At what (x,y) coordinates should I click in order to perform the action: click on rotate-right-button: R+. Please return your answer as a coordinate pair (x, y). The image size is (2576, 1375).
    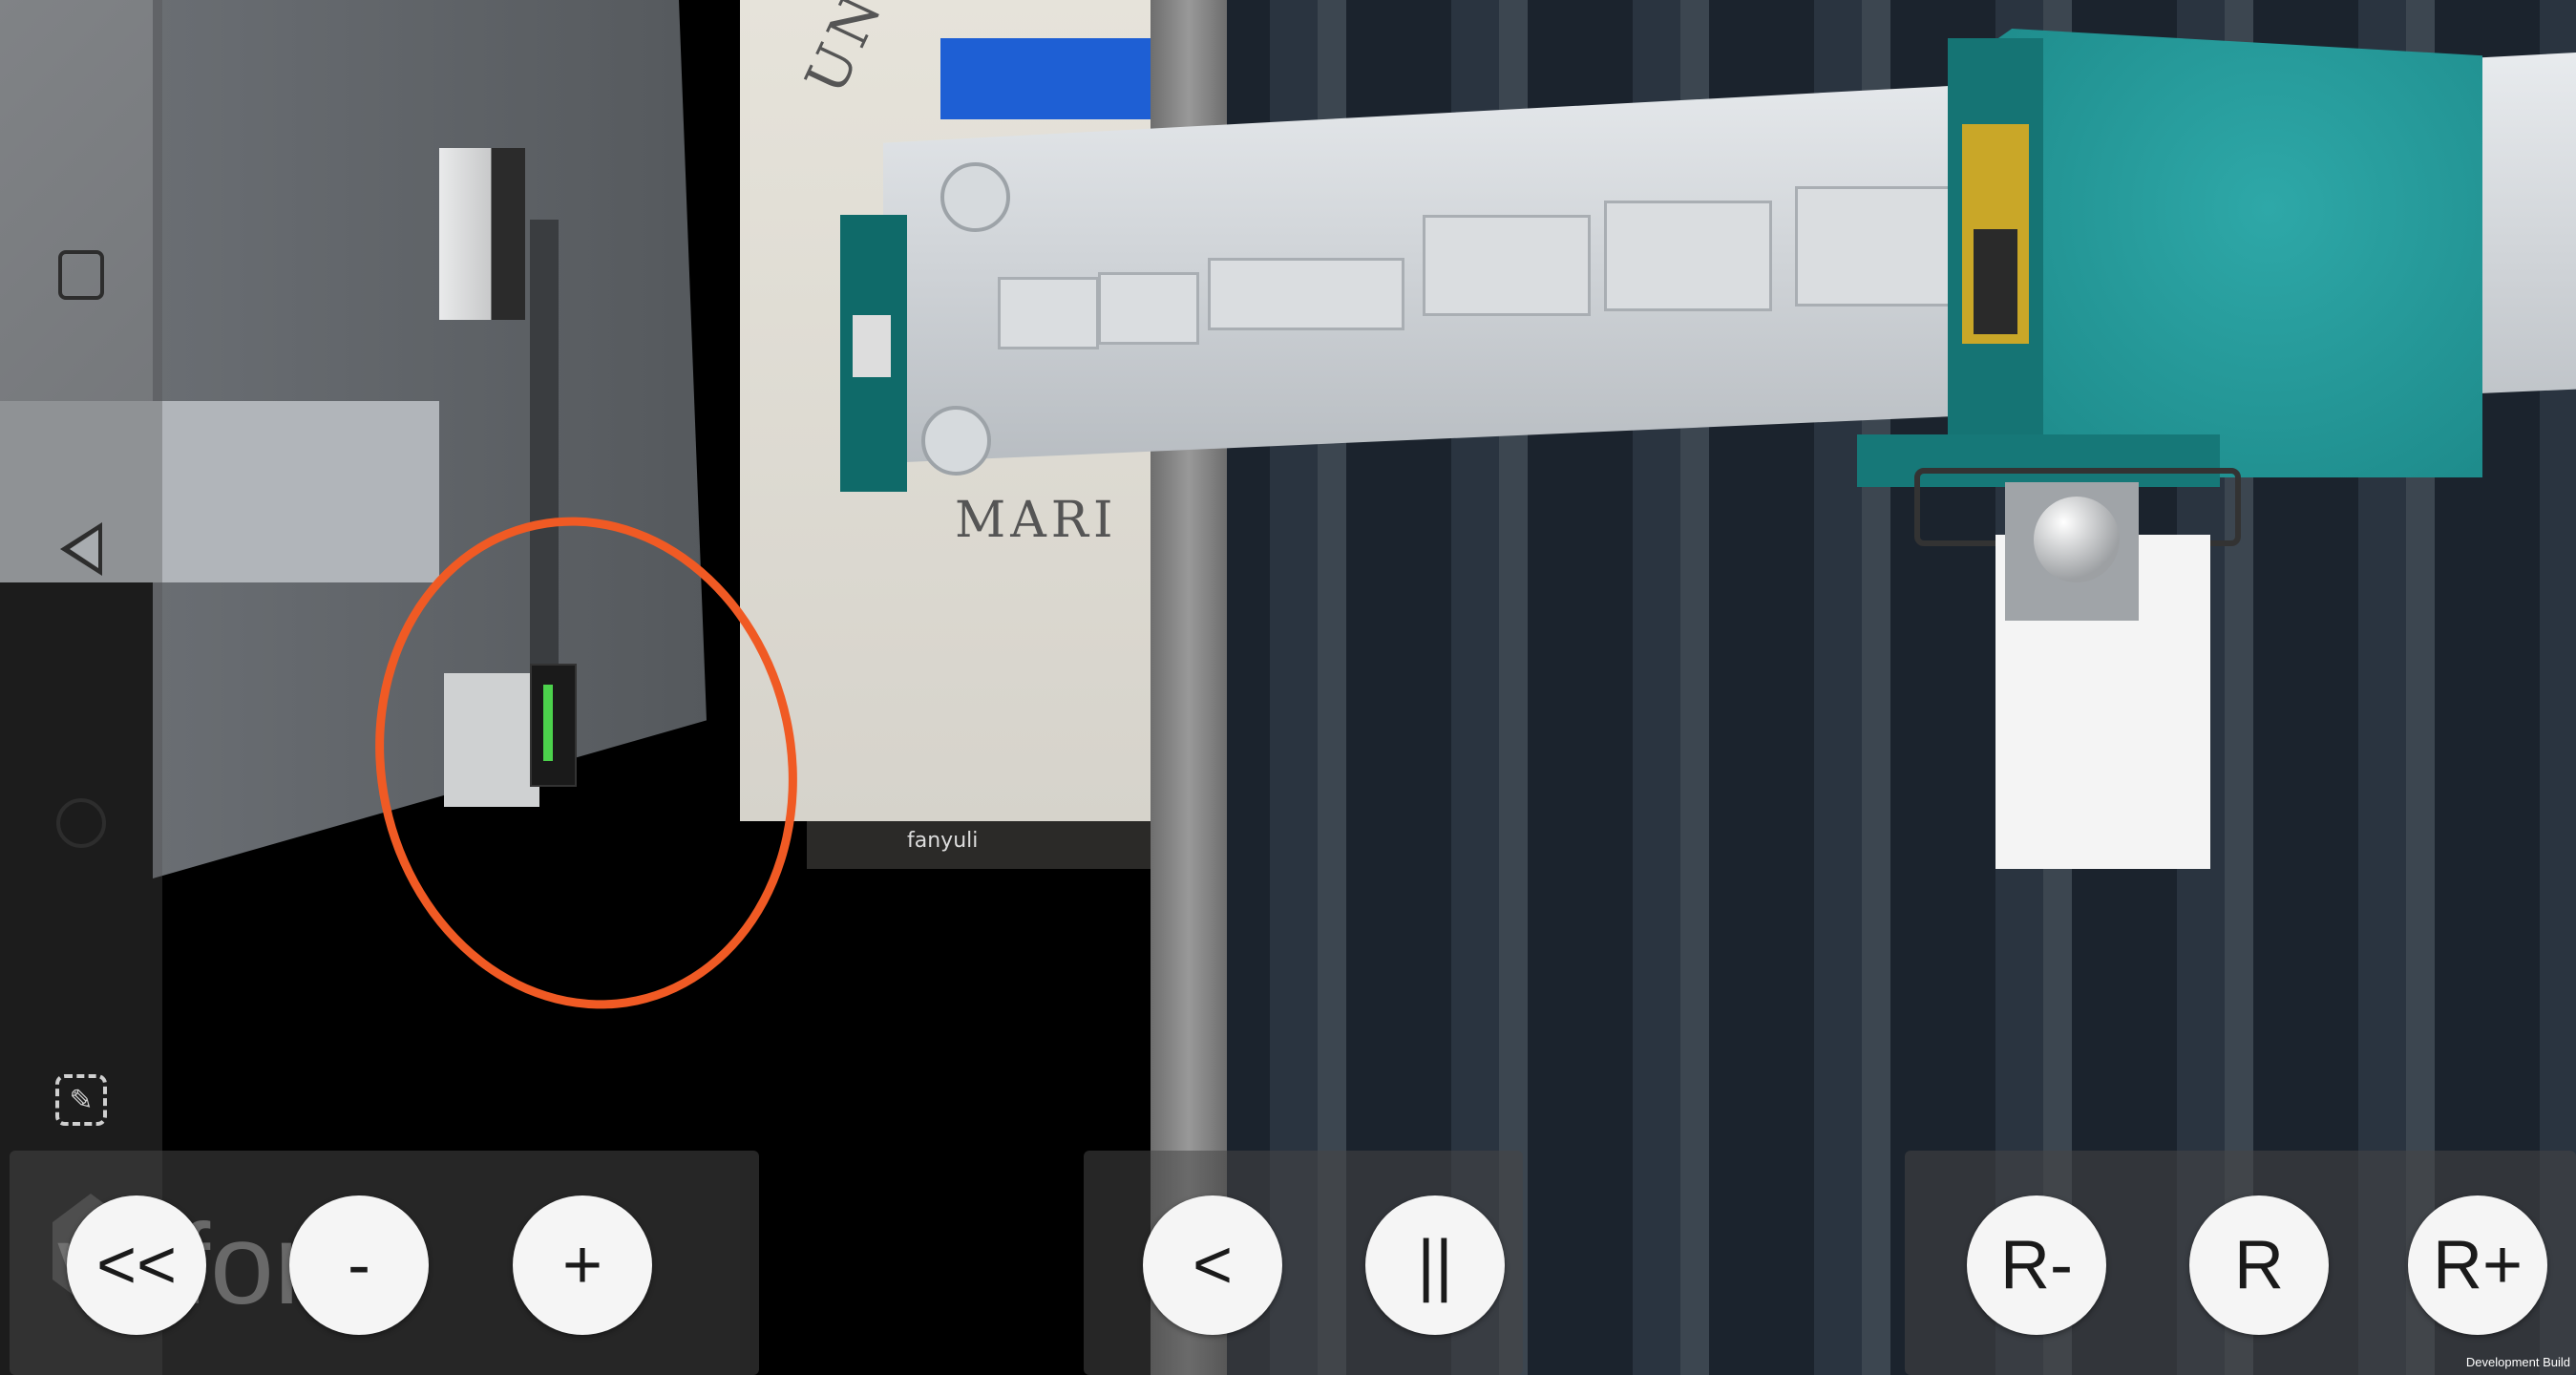
    Looking at the image, I should click on (2477, 1265).